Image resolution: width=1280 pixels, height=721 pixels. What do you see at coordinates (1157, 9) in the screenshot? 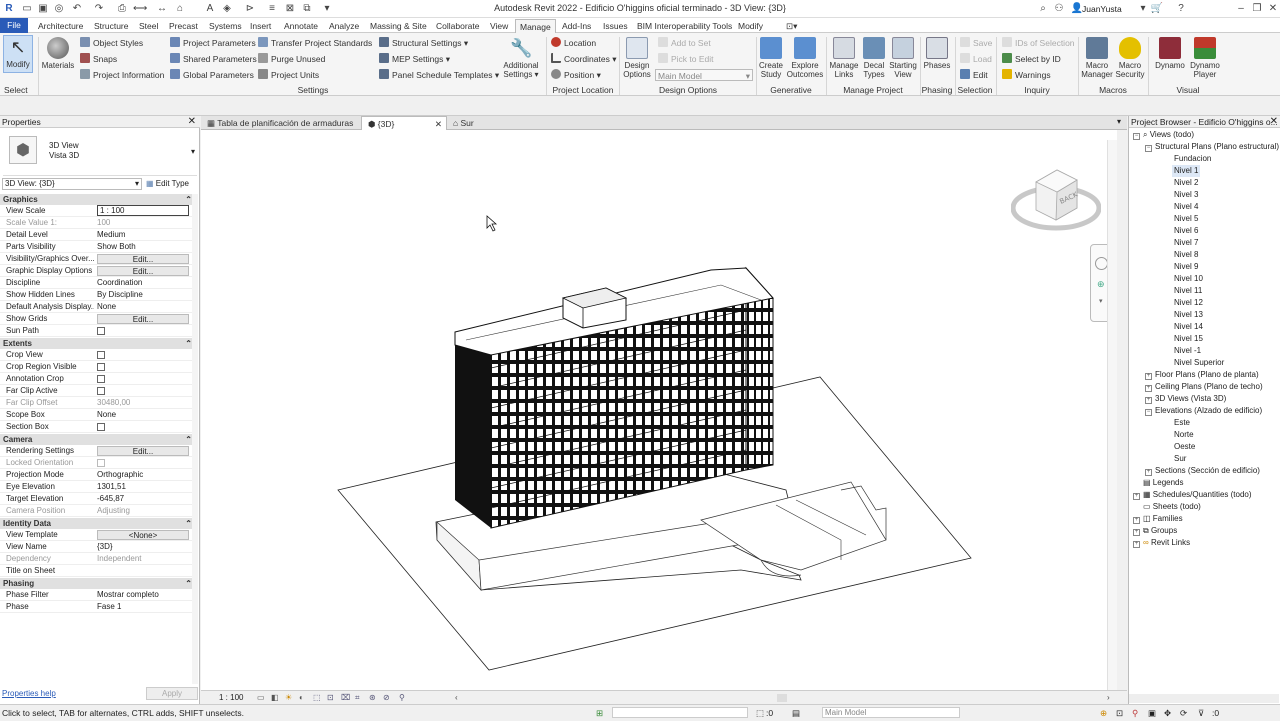
I see `cart-icon: 🛒` at bounding box center [1157, 9].